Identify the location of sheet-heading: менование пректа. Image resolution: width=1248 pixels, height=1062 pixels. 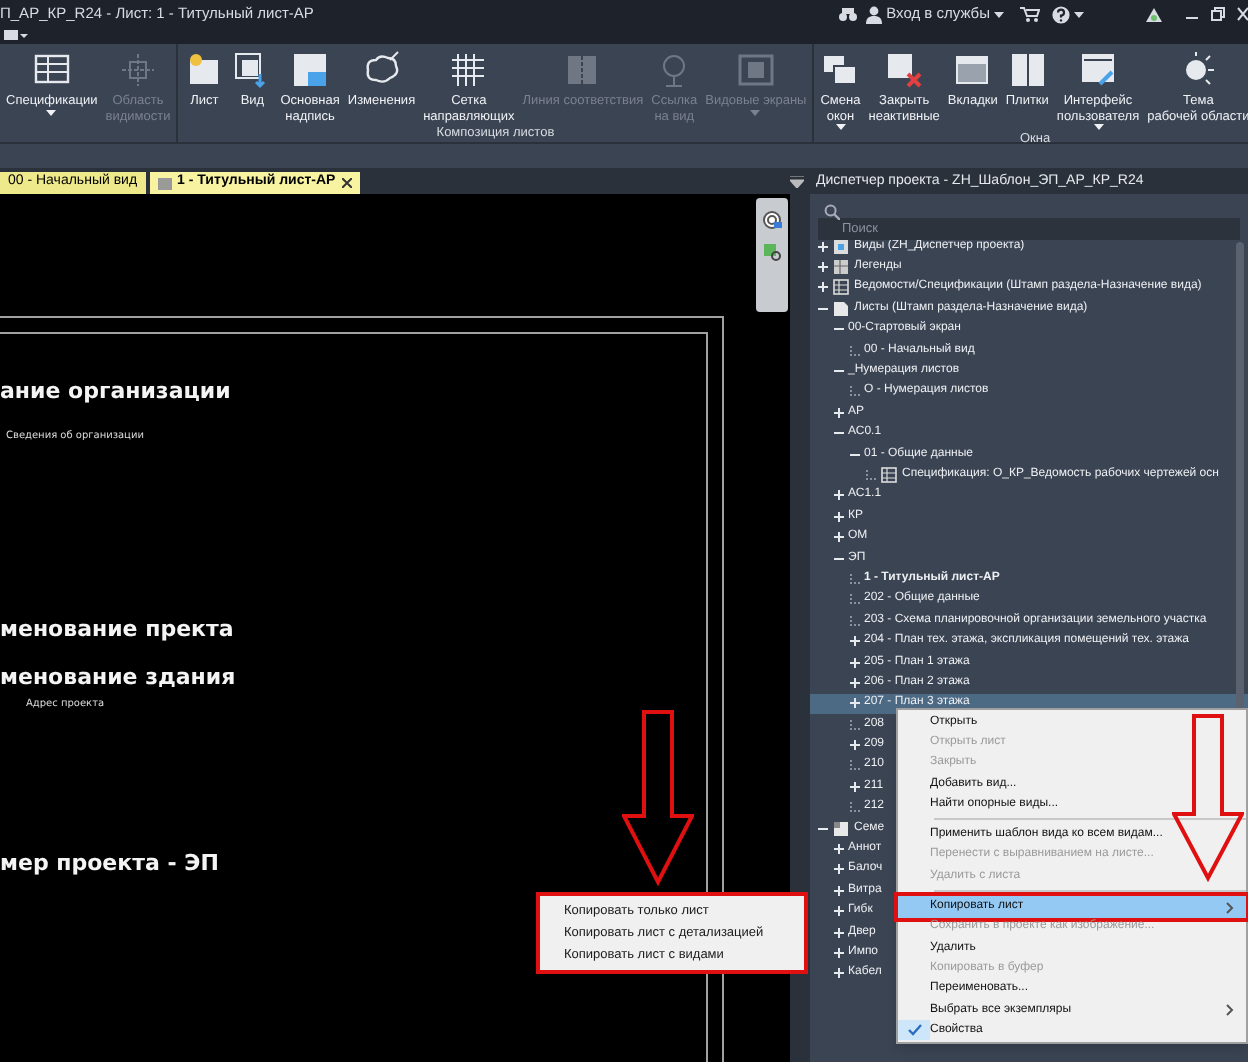
(117, 630).